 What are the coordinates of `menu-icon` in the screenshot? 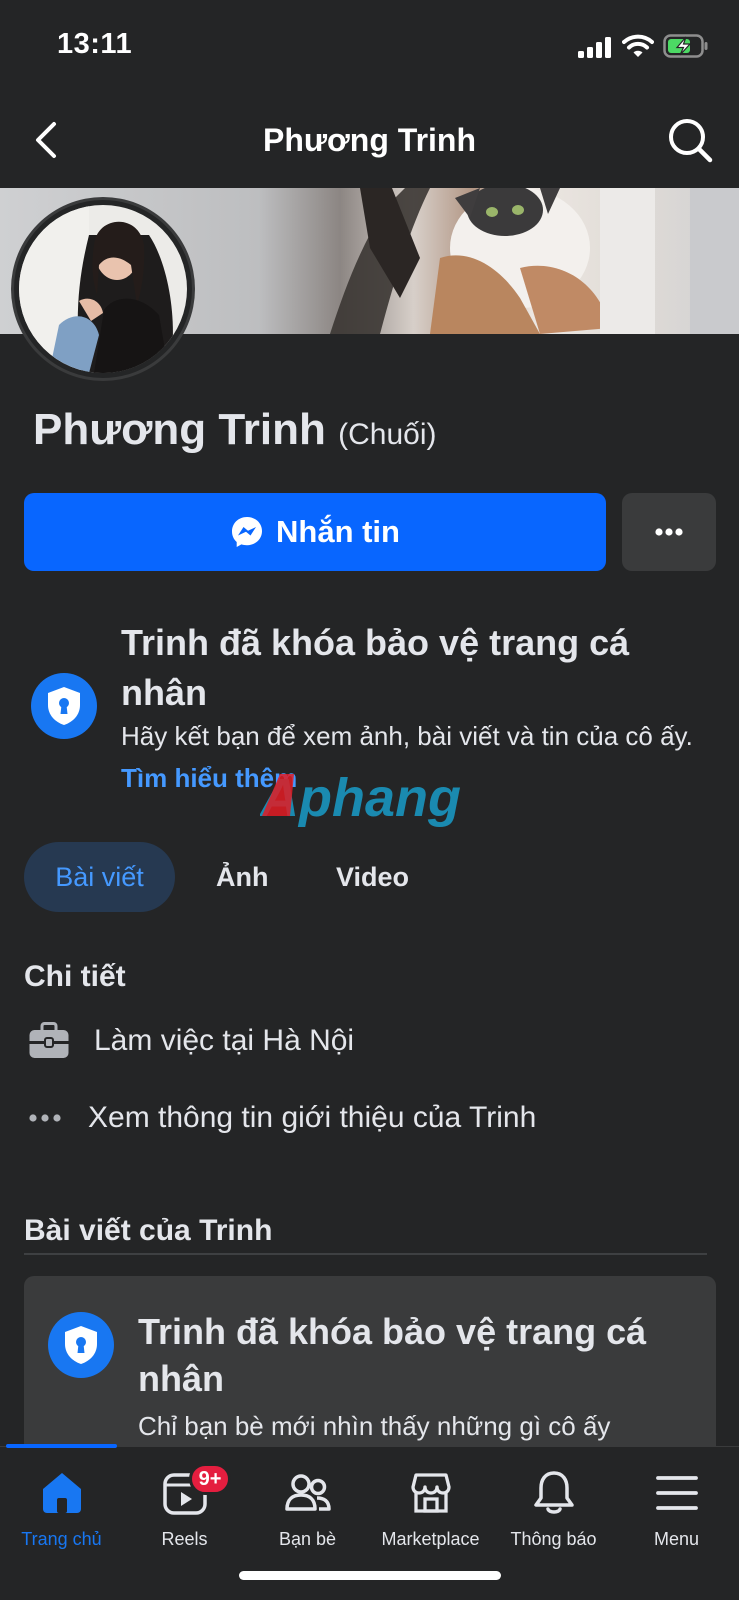 It's located at (676, 1493).